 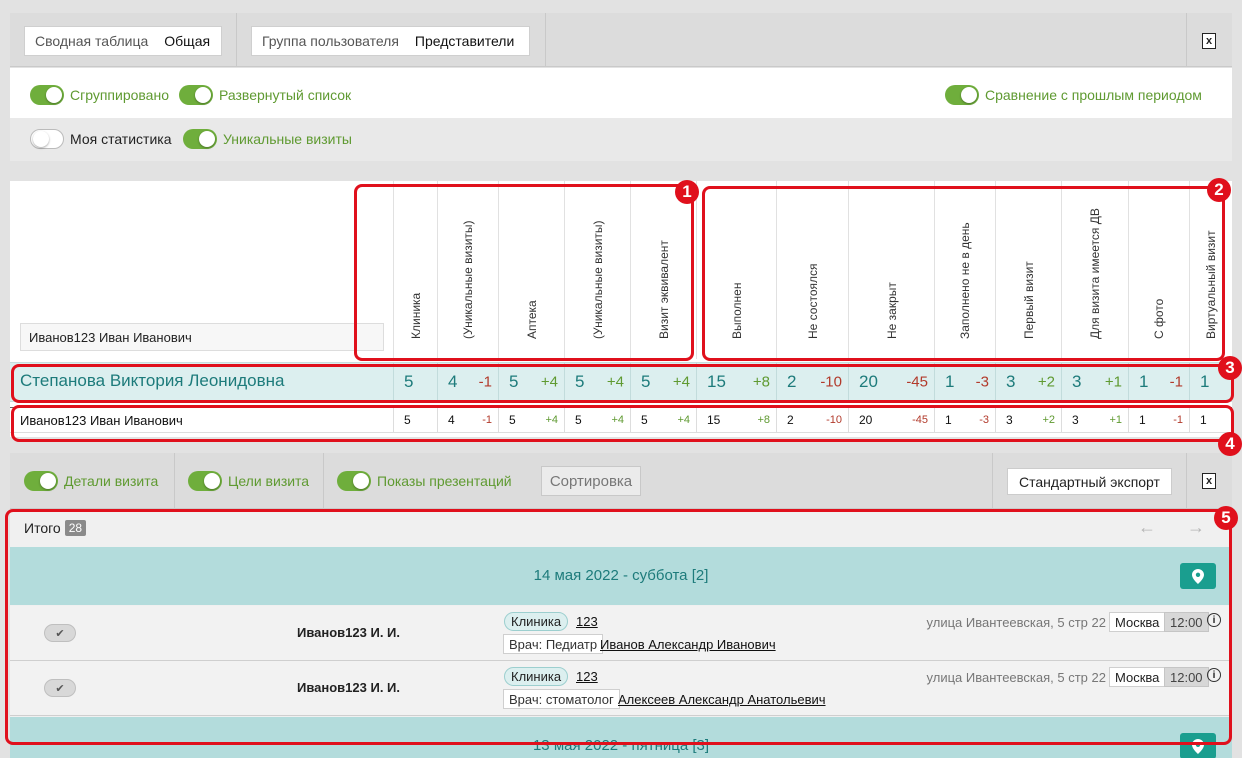 What do you see at coordinates (663, 289) in the screenshot?
I see `column-header-label: Визит эквивалент` at bounding box center [663, 289].